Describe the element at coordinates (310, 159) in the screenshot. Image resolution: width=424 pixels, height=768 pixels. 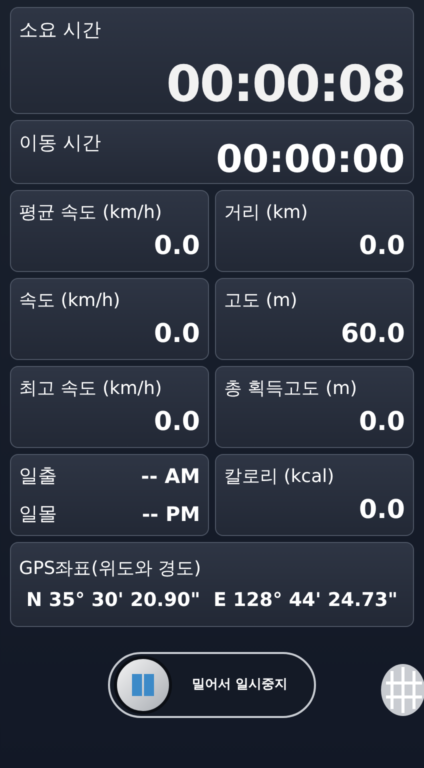
I see `moving-time-value: 00:00:00` at that location.